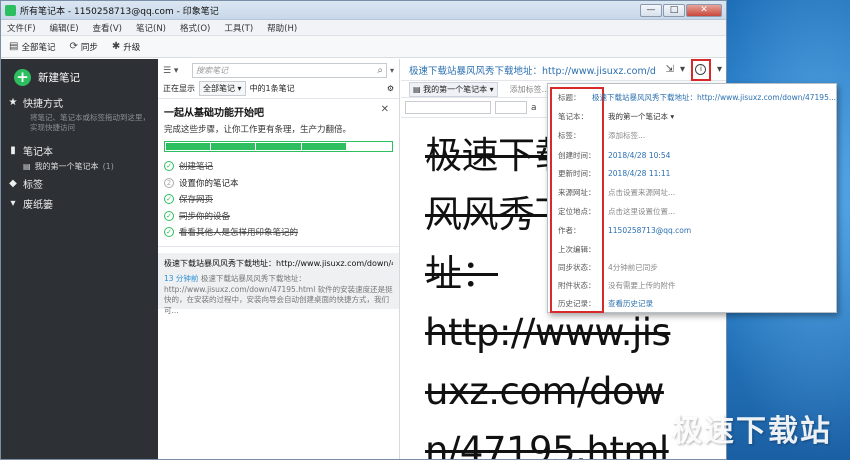 This screenshot has width=850, height=460. What do you see at coordinates (13, 102) in the screenshot?
I see `star-icon: ★` at bounding box center [13, 102].